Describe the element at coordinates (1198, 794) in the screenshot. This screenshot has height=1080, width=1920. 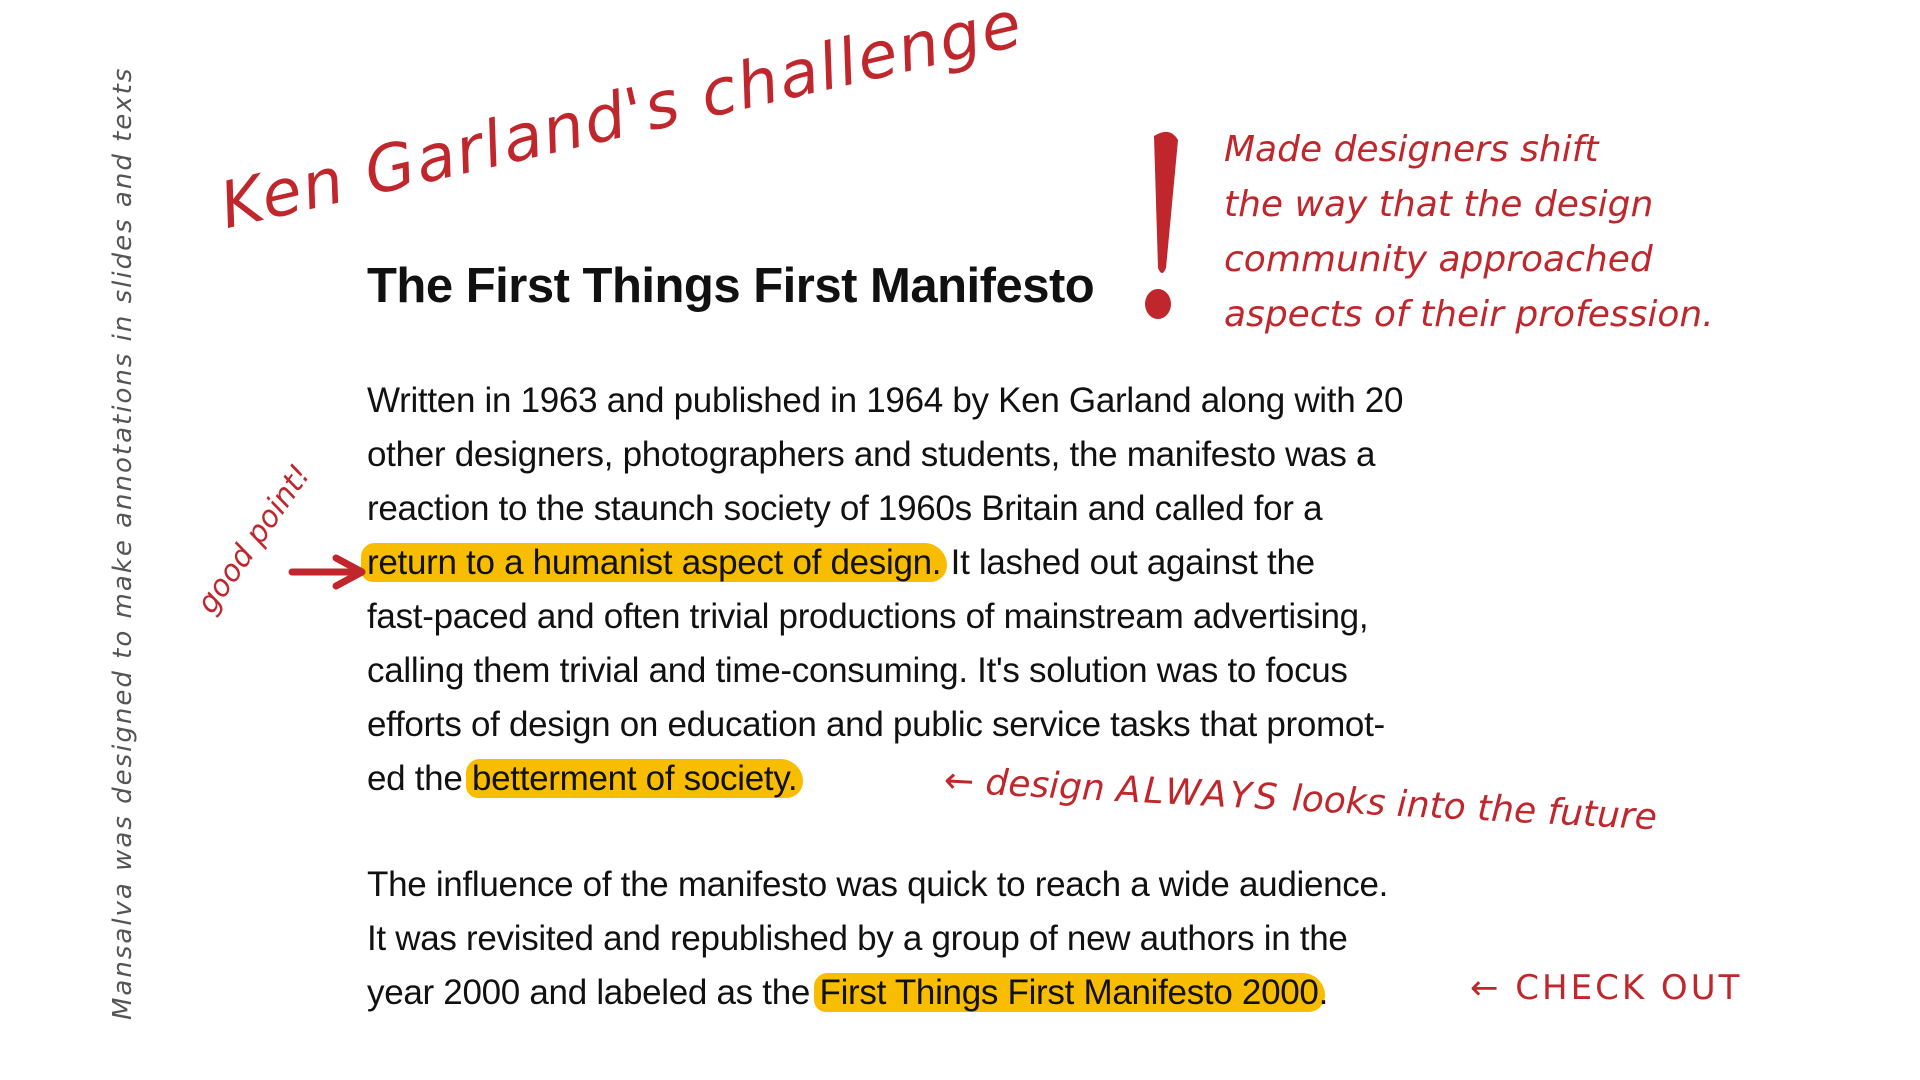
I see `text: ALWAYS` at that location.